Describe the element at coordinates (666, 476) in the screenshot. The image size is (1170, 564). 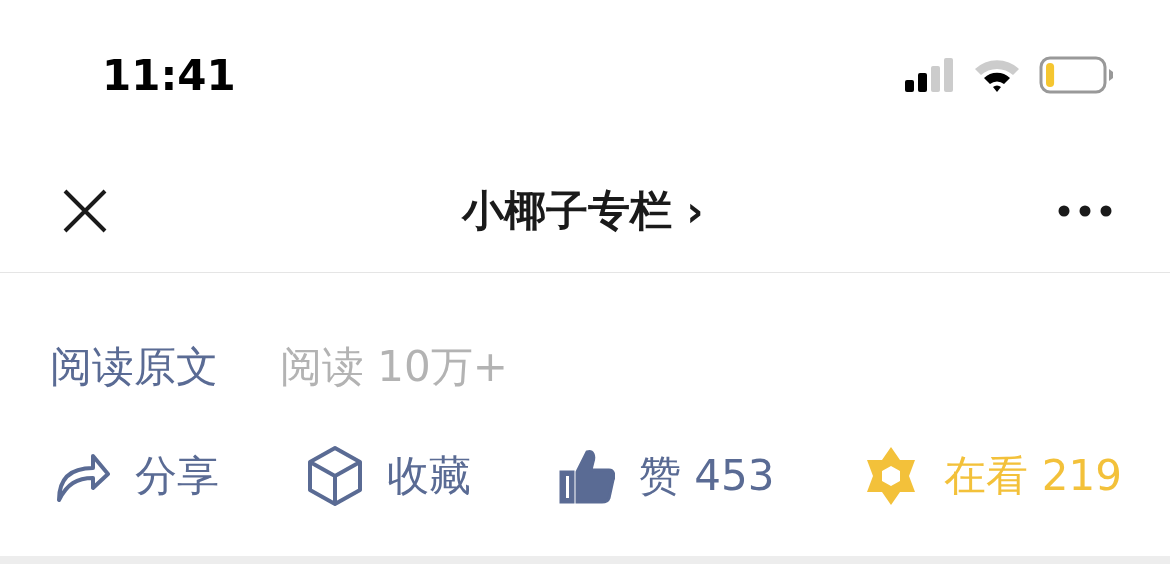
I see `like-button: 赞 453` at that location.